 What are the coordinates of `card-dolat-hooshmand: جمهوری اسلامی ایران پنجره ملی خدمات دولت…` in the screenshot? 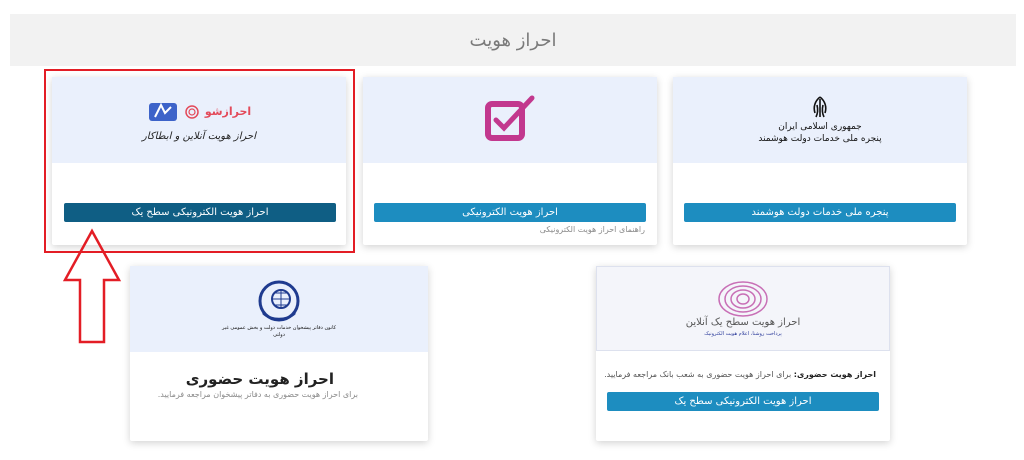 It's located at (820, 161).